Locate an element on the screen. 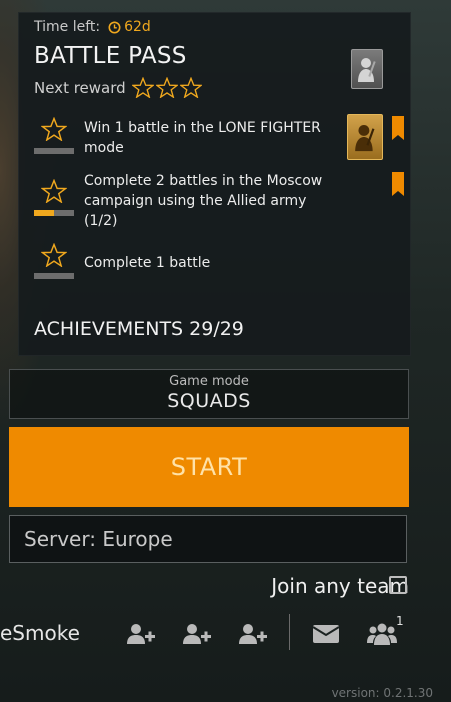 This screenshot has height=702, width=451. start-button: START is located at coordinates (209, 467).